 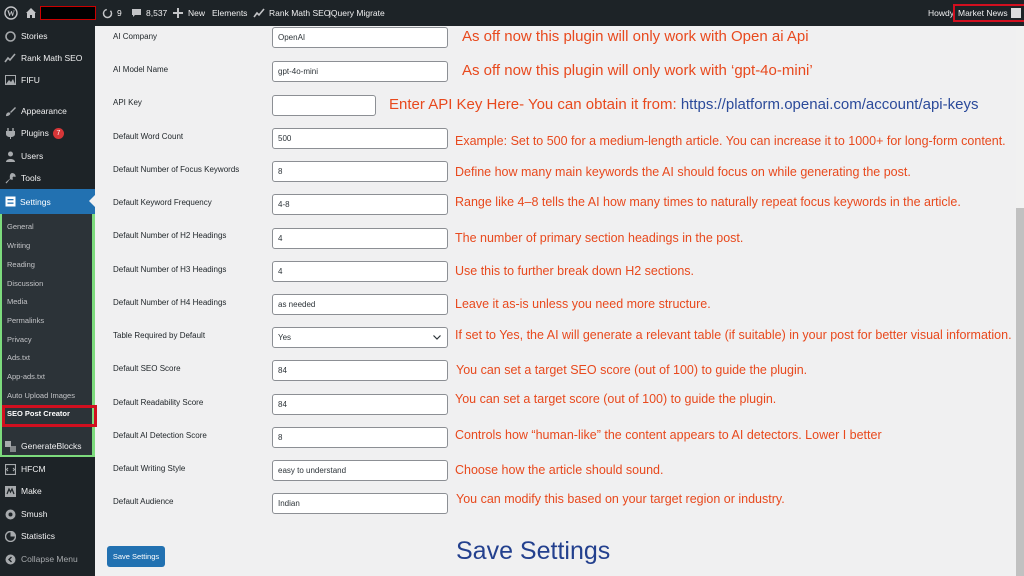 What do you see at coordinates (25, 320) in the screenshot?
I see `submenu-permalinks: Permalinks` at bounding box center [25, 320].